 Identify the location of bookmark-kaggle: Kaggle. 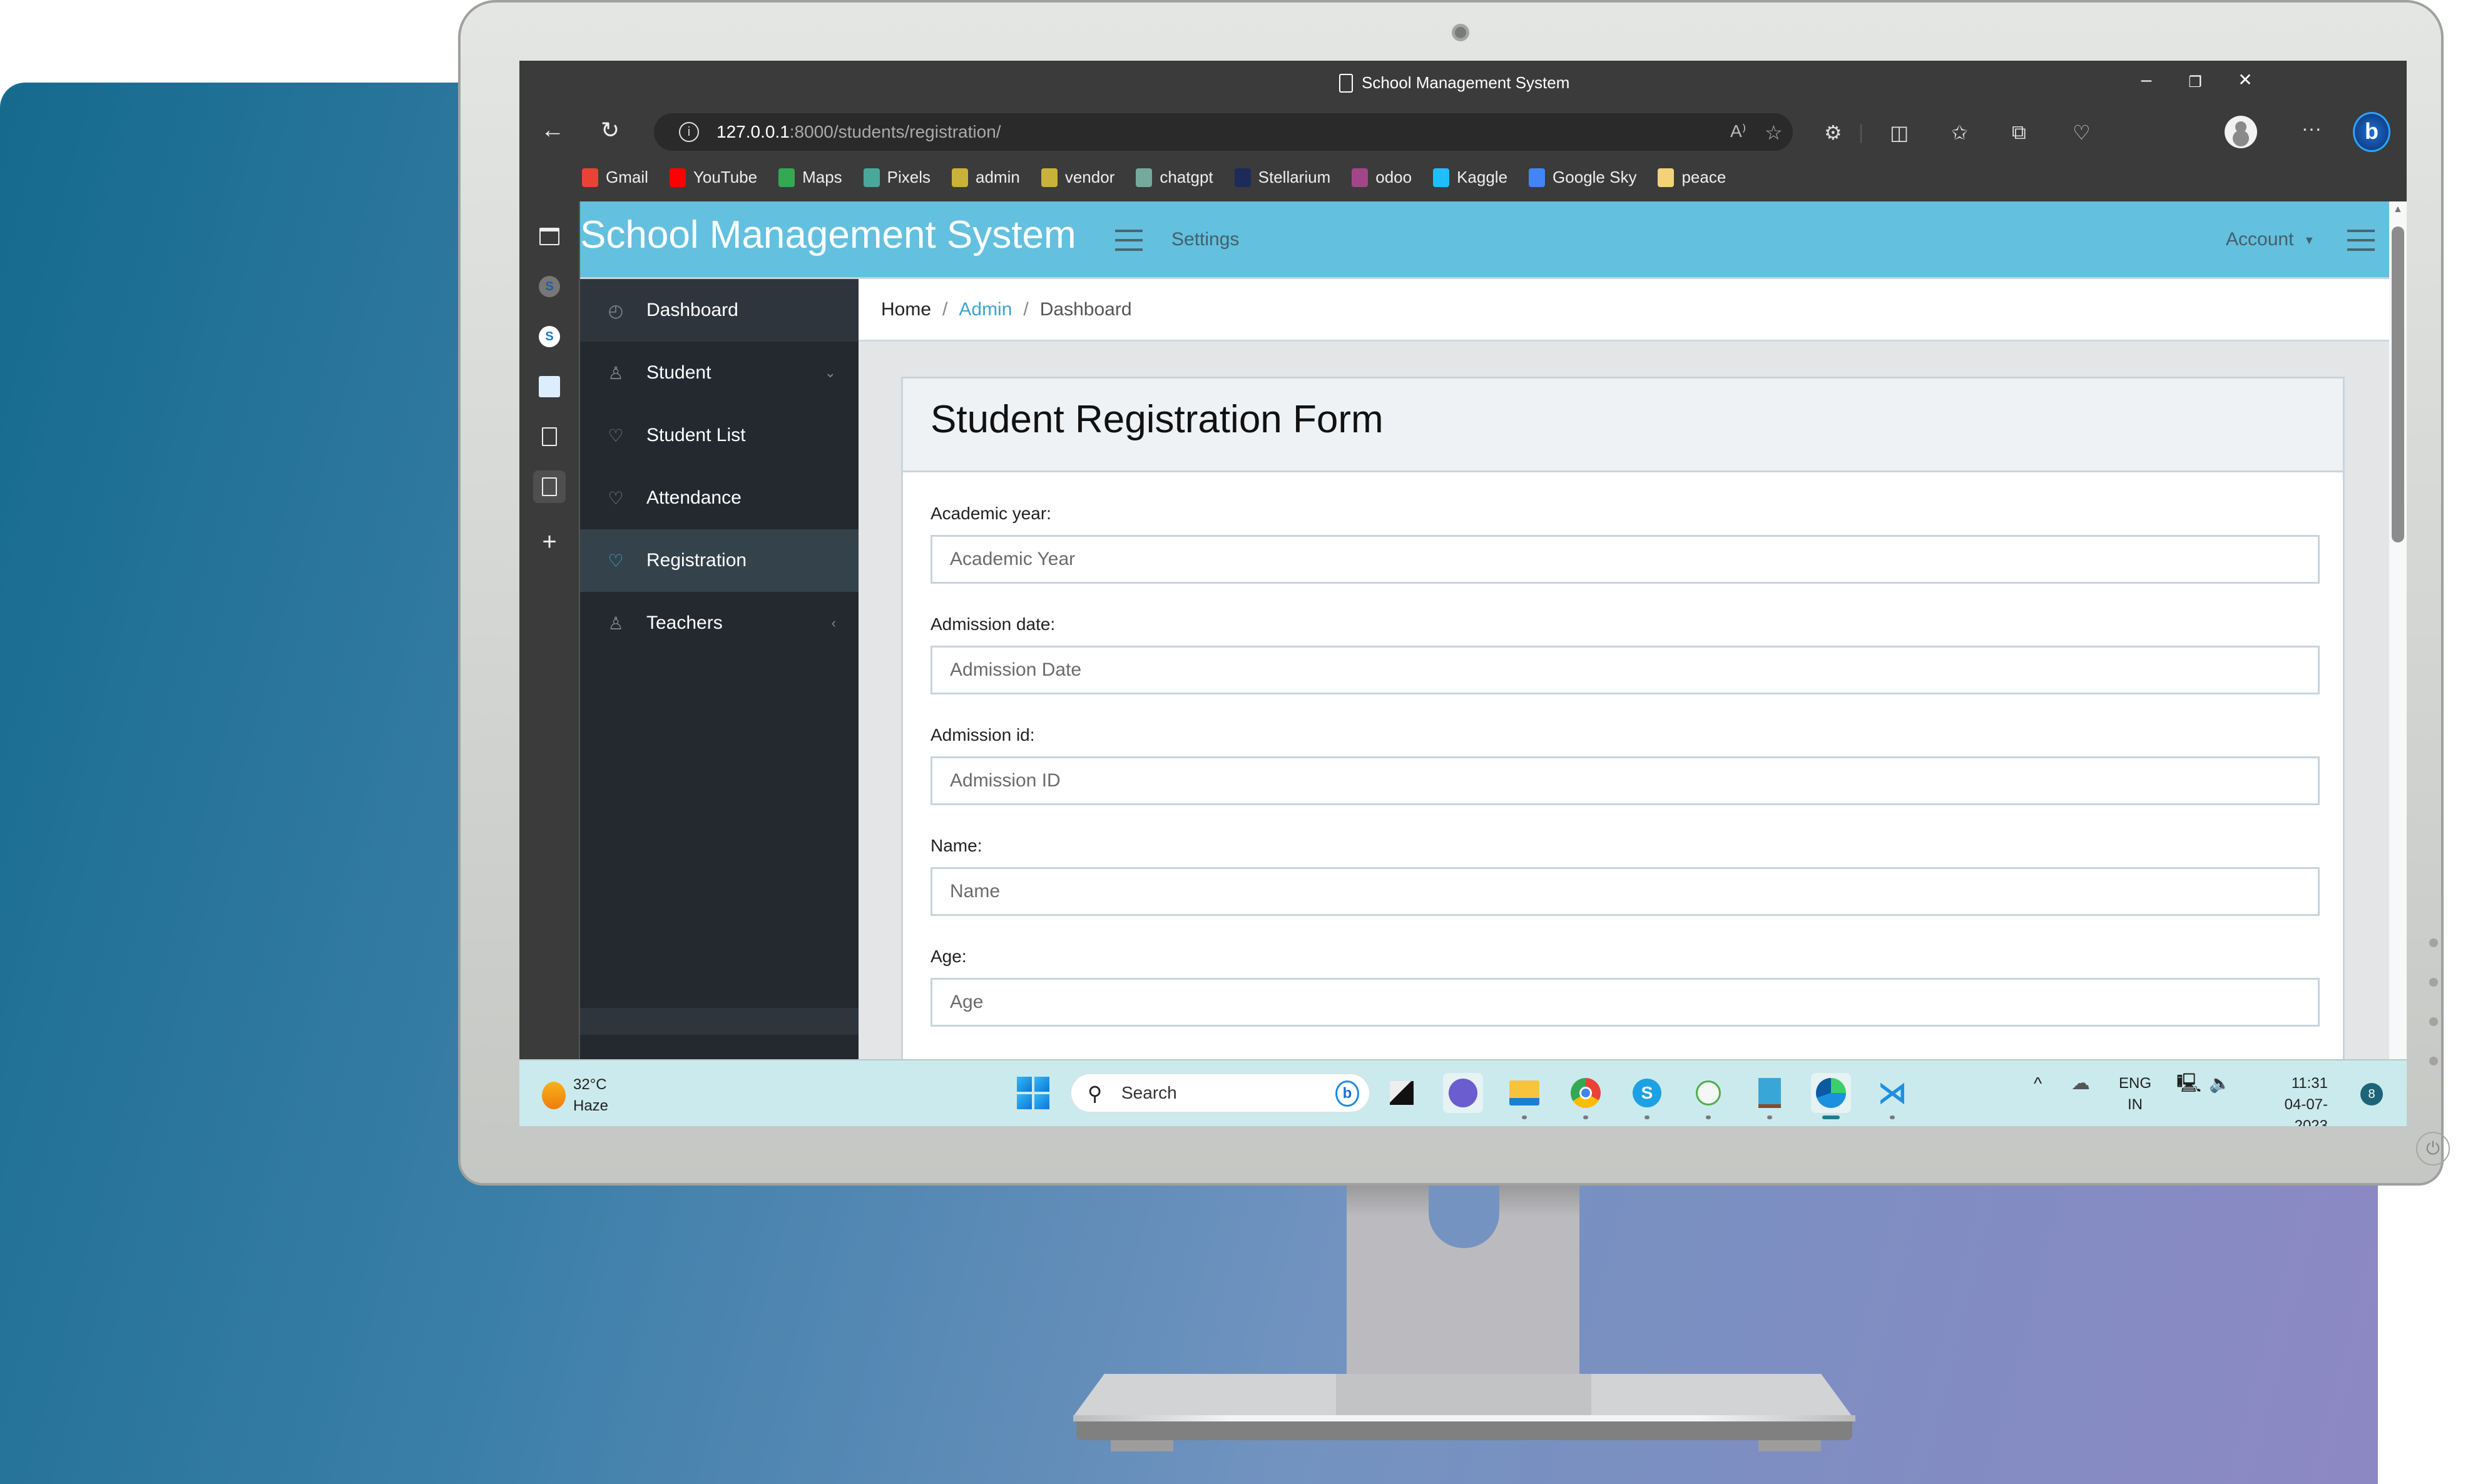
(1470, 177).